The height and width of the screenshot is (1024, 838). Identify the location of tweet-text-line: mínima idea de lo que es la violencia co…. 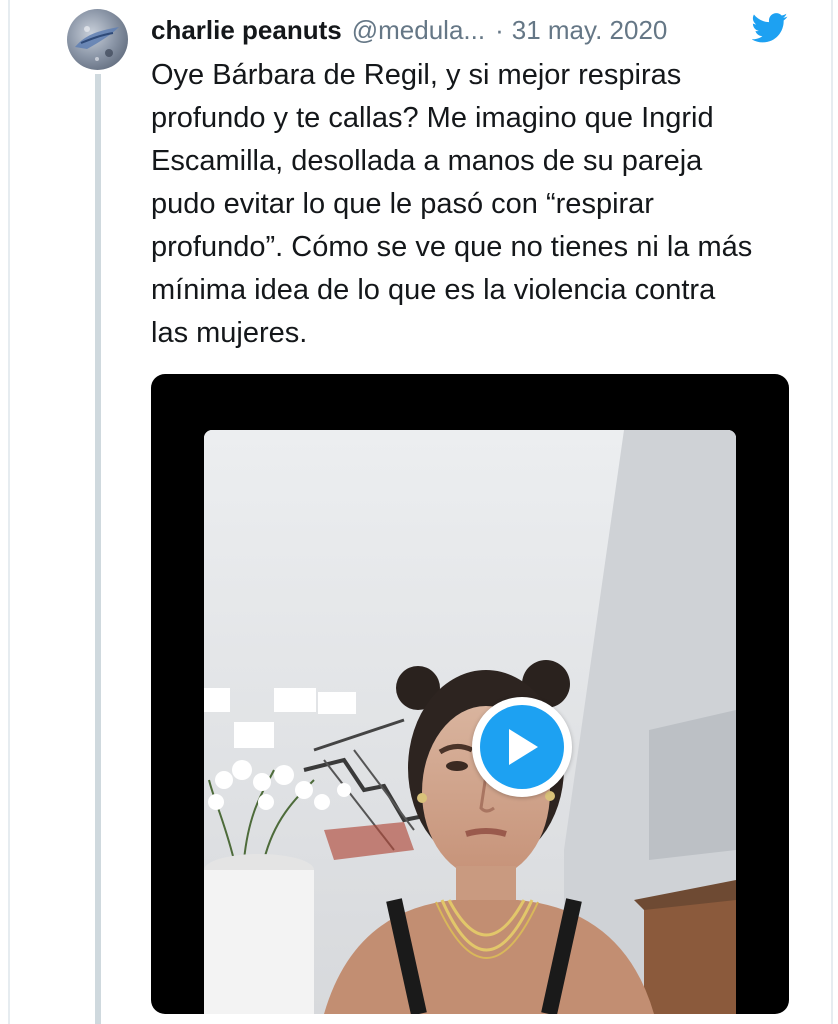
(433, 290).